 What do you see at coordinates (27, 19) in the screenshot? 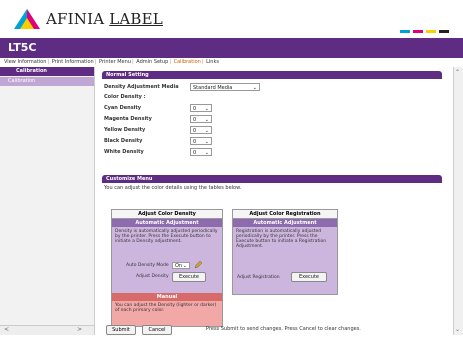
I see `logo-triangle-icon` at bounding box center [27, 19].